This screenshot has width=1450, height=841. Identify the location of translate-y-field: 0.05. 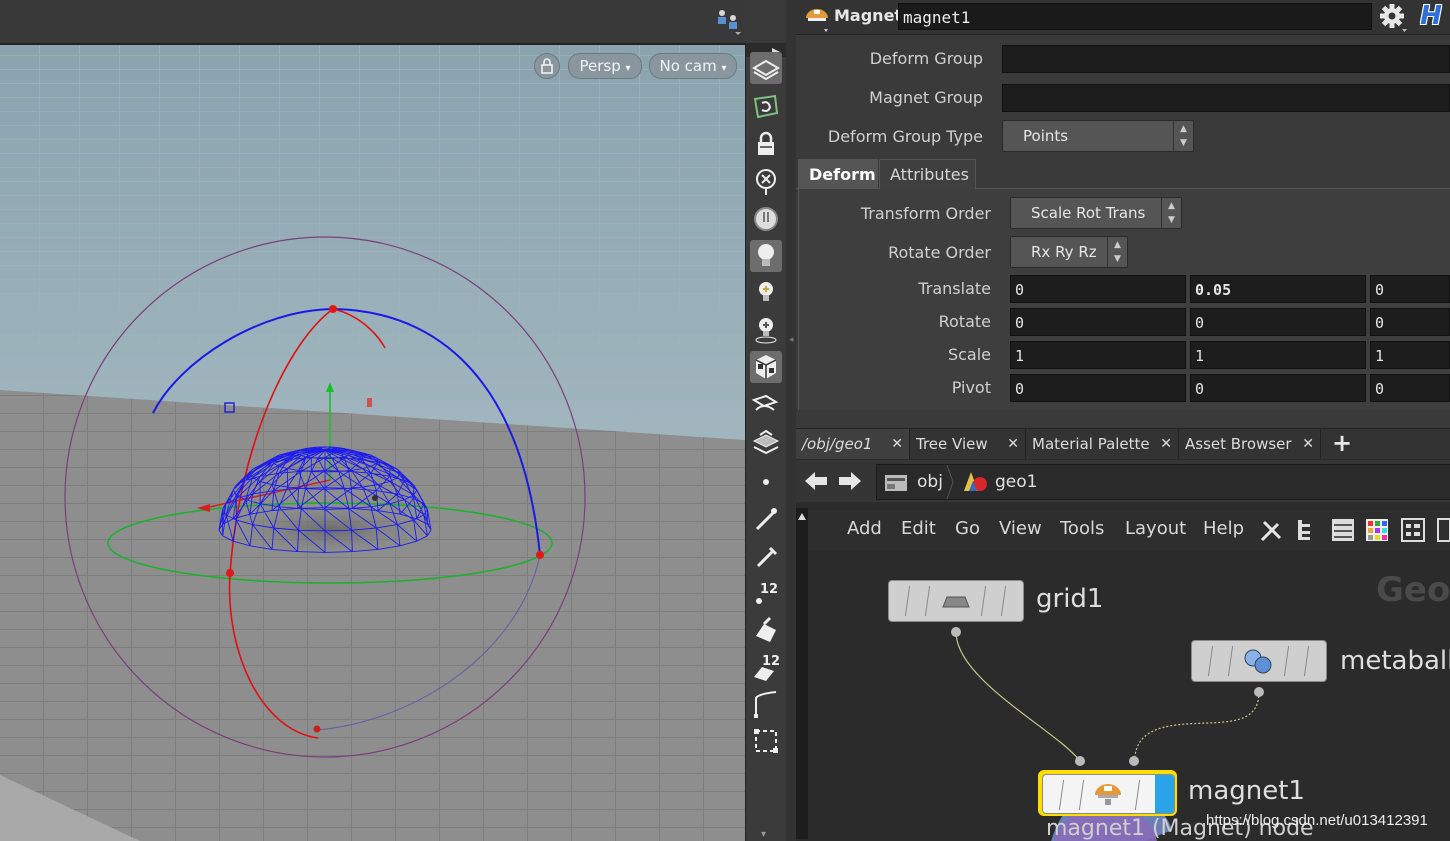
(1278, 289).